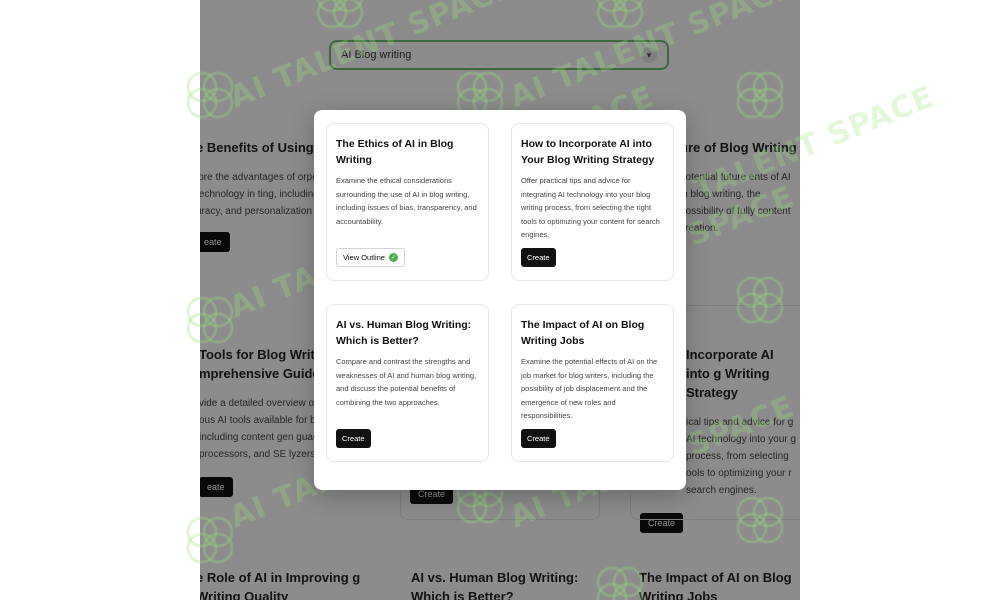  What do you see at coordinates (583, 333) in the screenshot?
I see `modal-card-title: The Impact of AI on Blog Writing Jobs` at bounding box center [583, 333].